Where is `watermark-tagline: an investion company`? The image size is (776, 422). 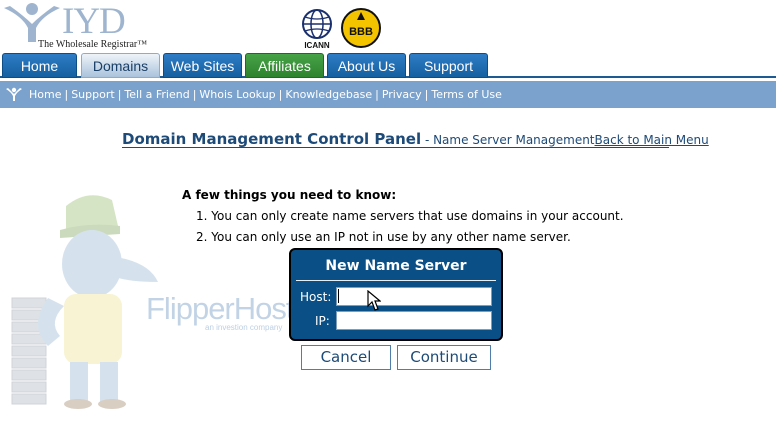
watermark-tagline: an investion company is located at coordinates (244, 327).